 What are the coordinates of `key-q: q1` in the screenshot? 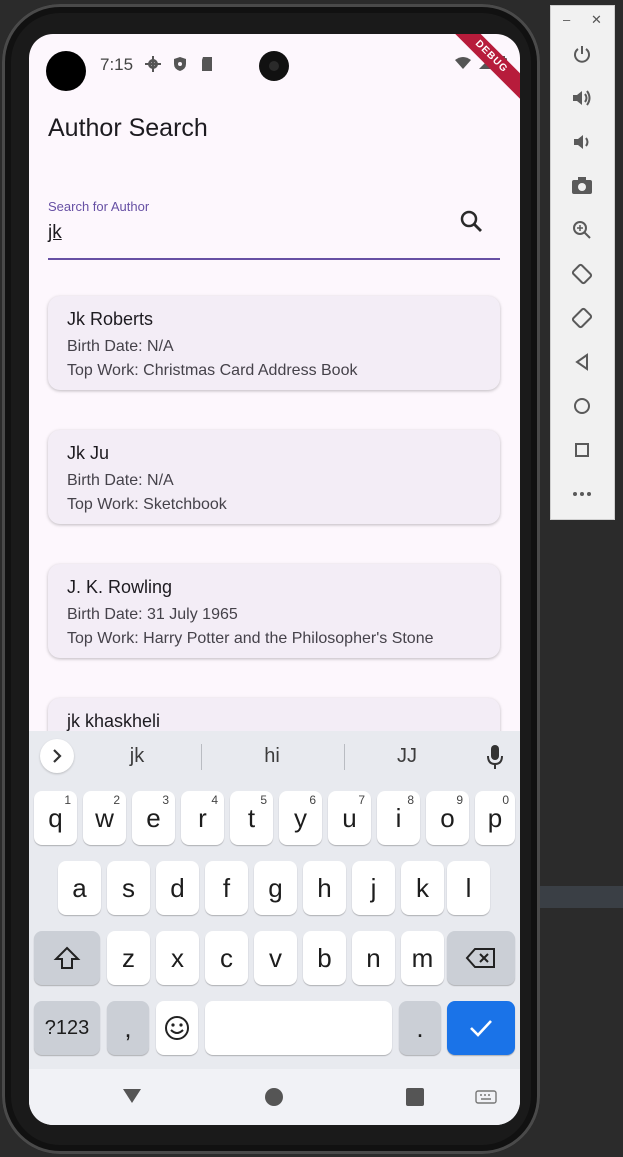 It's located at (55, 818).